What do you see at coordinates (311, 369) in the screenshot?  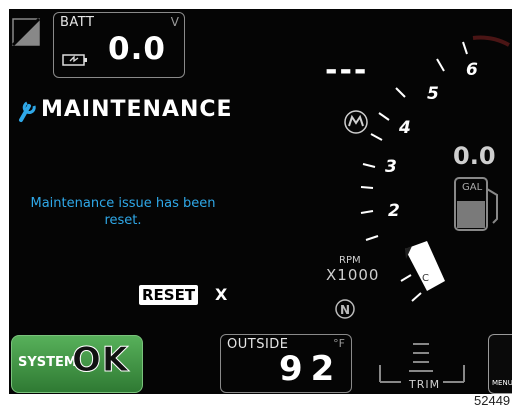 I see `outside-value: 92` at bounding box center [311, 369].